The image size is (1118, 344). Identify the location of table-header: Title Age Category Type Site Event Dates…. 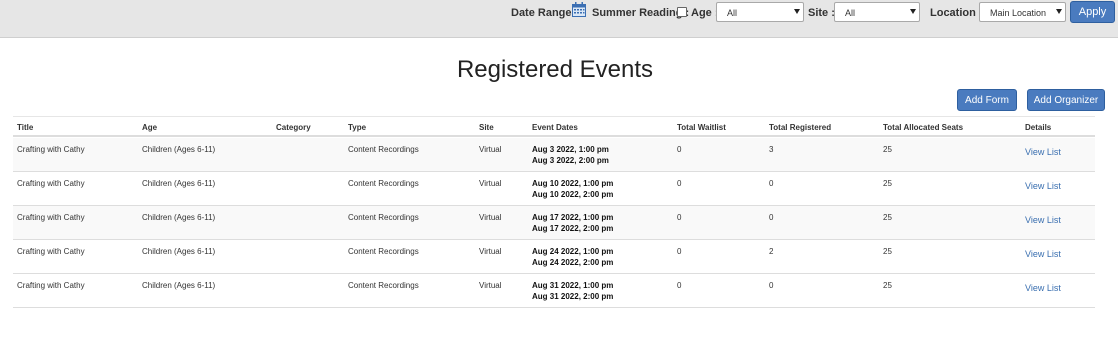
(554, 126).